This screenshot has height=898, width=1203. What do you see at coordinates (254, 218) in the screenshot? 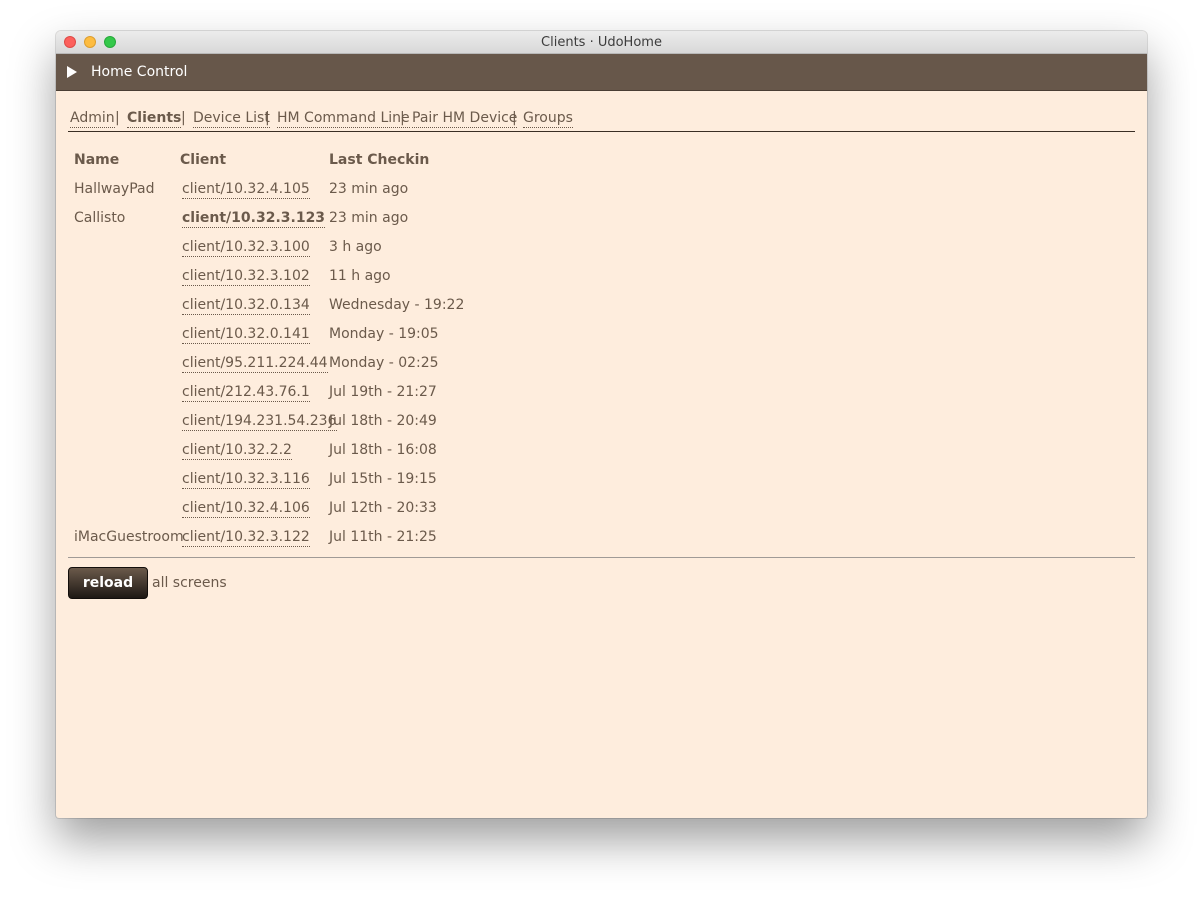
I see `client-link-current: client/10.32.3.123` at bounding box center [254, 218].